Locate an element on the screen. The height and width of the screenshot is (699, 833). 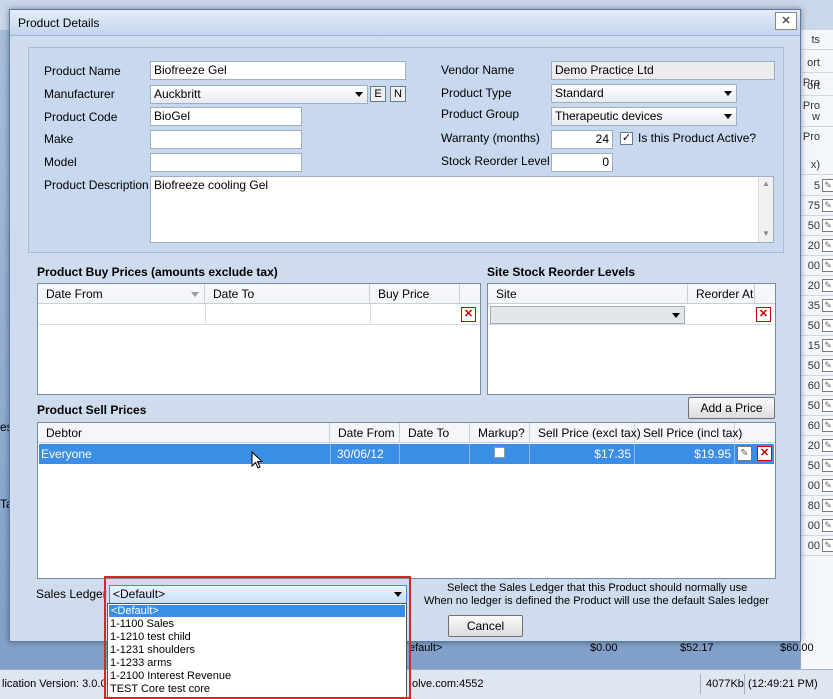
column-sell-incl: Sell Price (incl tax) is located at coordinates (688, 433).